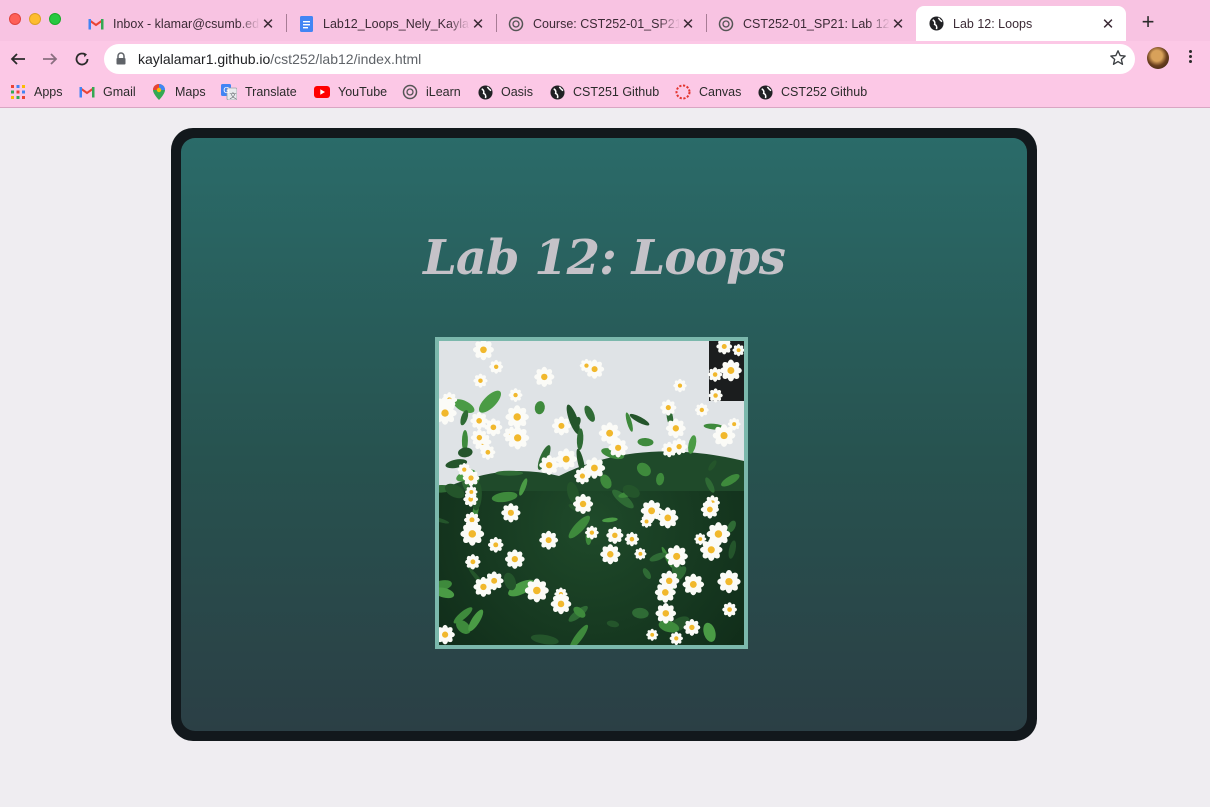 The height and width of the screenshot is (807, 1210). What do you see at coordinates (18, 92) in the screenshot?
I see `apps-grid-icon` at bounding box center [18, 92].